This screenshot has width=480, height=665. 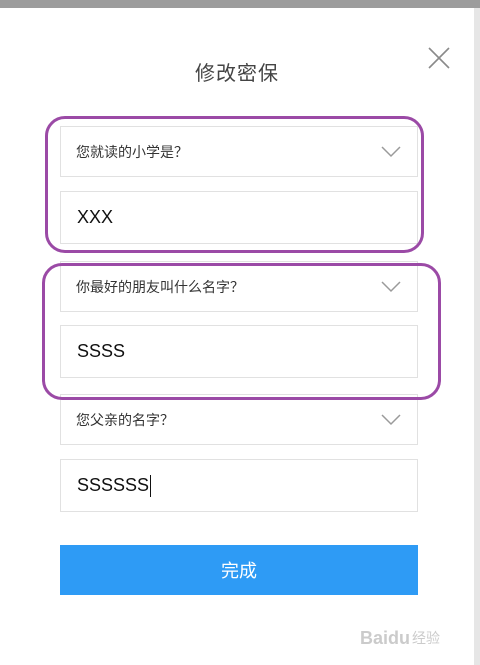 What do you see at coordinates (125, 420) in the screenshot?
I see `question-3-label: 您父亲的名字？` at bounding box center [125, 420].